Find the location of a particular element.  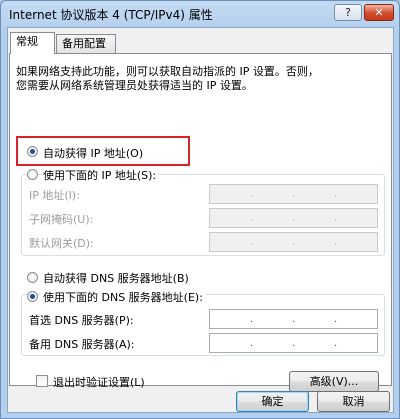

alternate-dns-label: 备用 DNS 服务器(A): is located at coordinates (82, 344).